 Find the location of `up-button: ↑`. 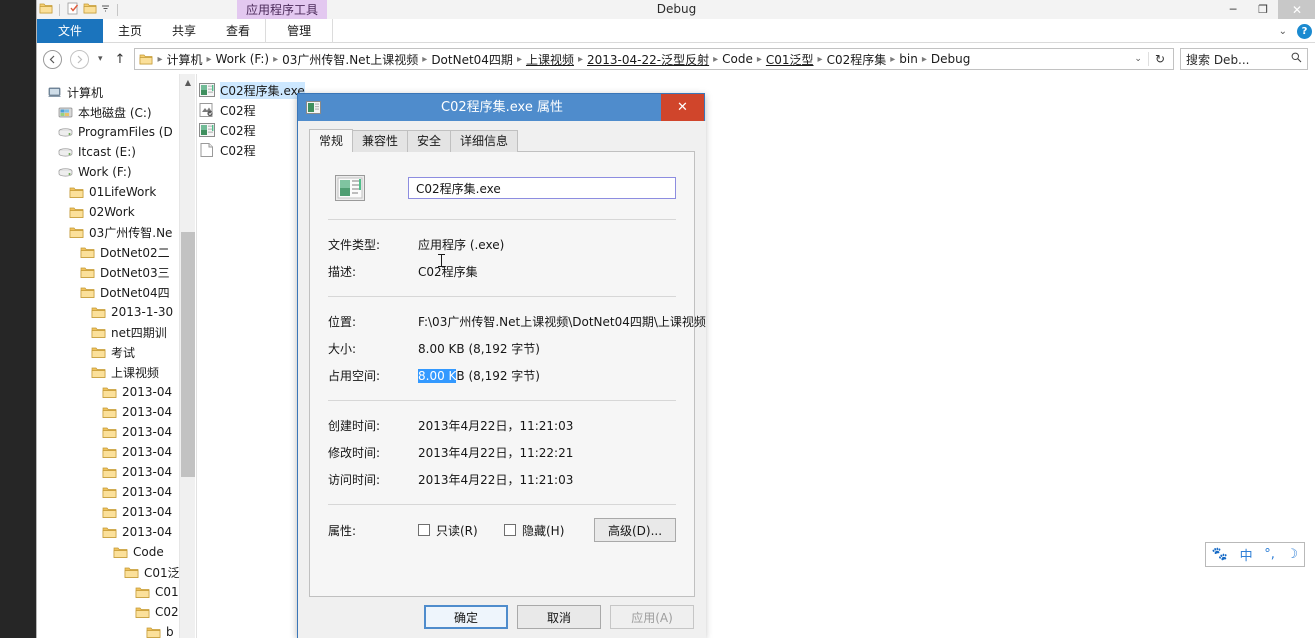

up-button: ↑ is located at coordinates (120, 59).